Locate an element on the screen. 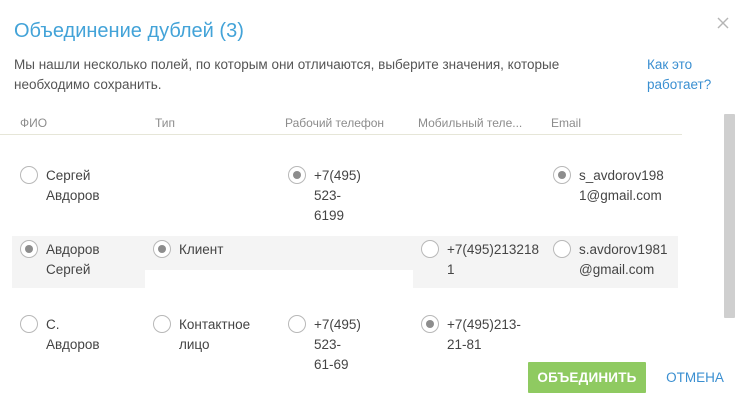  vertical-scrollbar is located at coordinates (729, 216).